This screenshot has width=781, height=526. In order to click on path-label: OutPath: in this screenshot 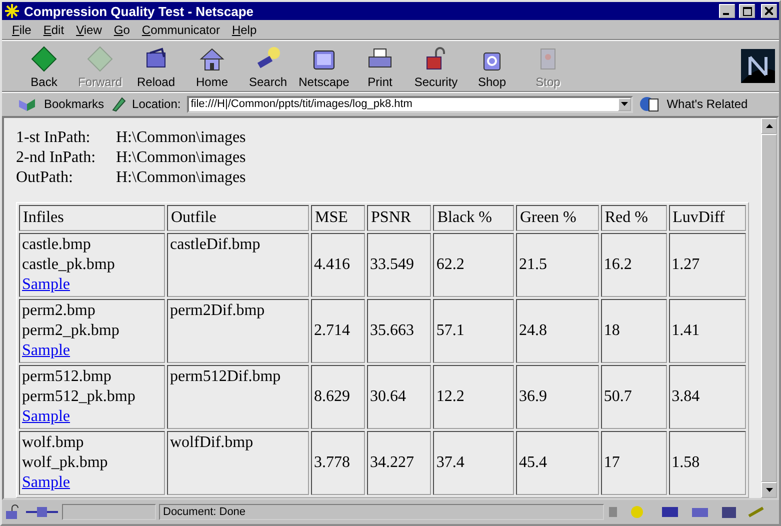, I will do `click(45, 178)`.